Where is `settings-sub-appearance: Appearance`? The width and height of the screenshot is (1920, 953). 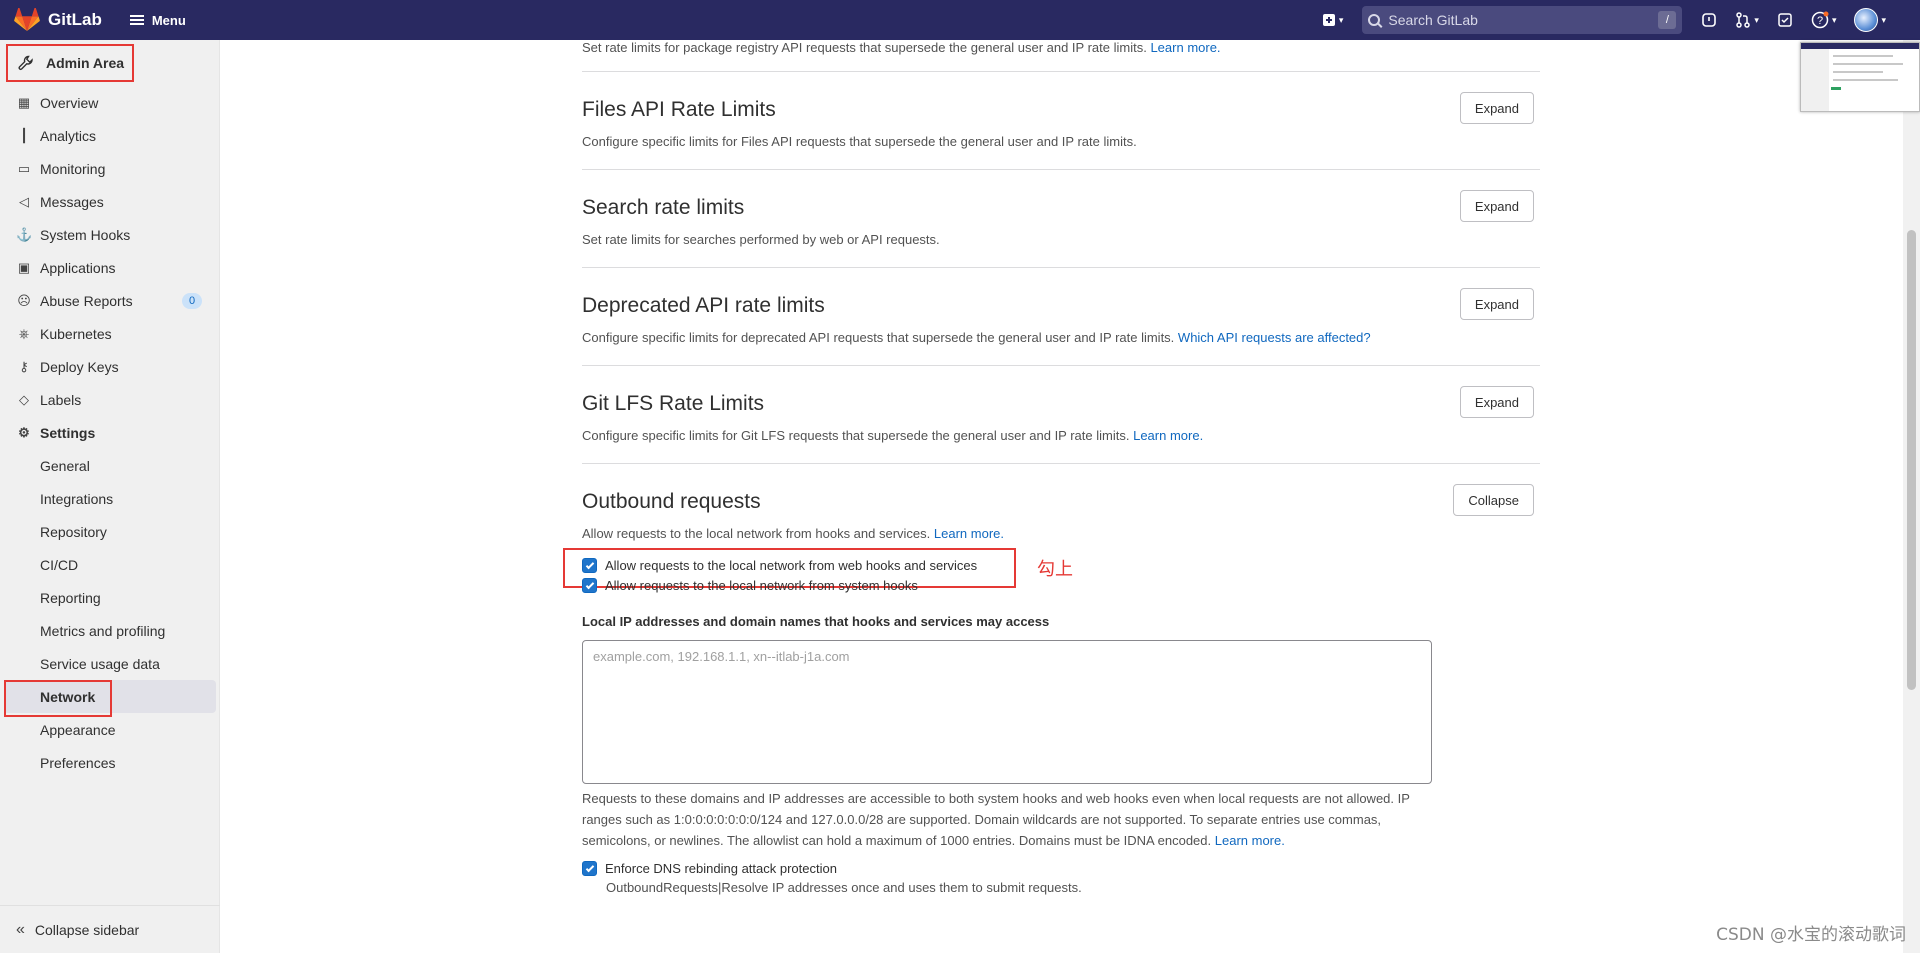
settings-sub-appearance: Appearance is located at coordinates (110, 729).